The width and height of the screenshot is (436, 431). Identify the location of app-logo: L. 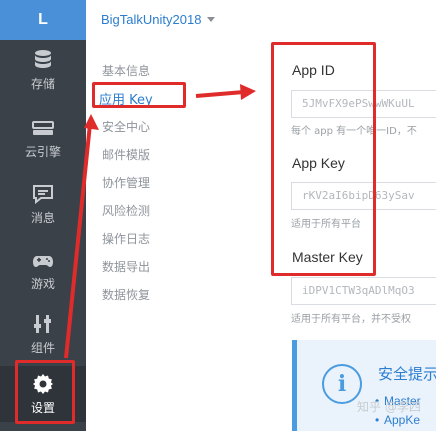
(43, 20).